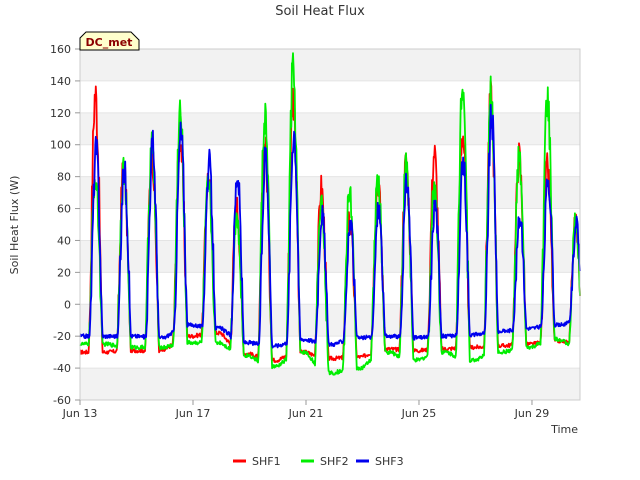  Describe the element at coordinates (60, 81) in the screenshot. I see `y-tick-label: 140` at that location.